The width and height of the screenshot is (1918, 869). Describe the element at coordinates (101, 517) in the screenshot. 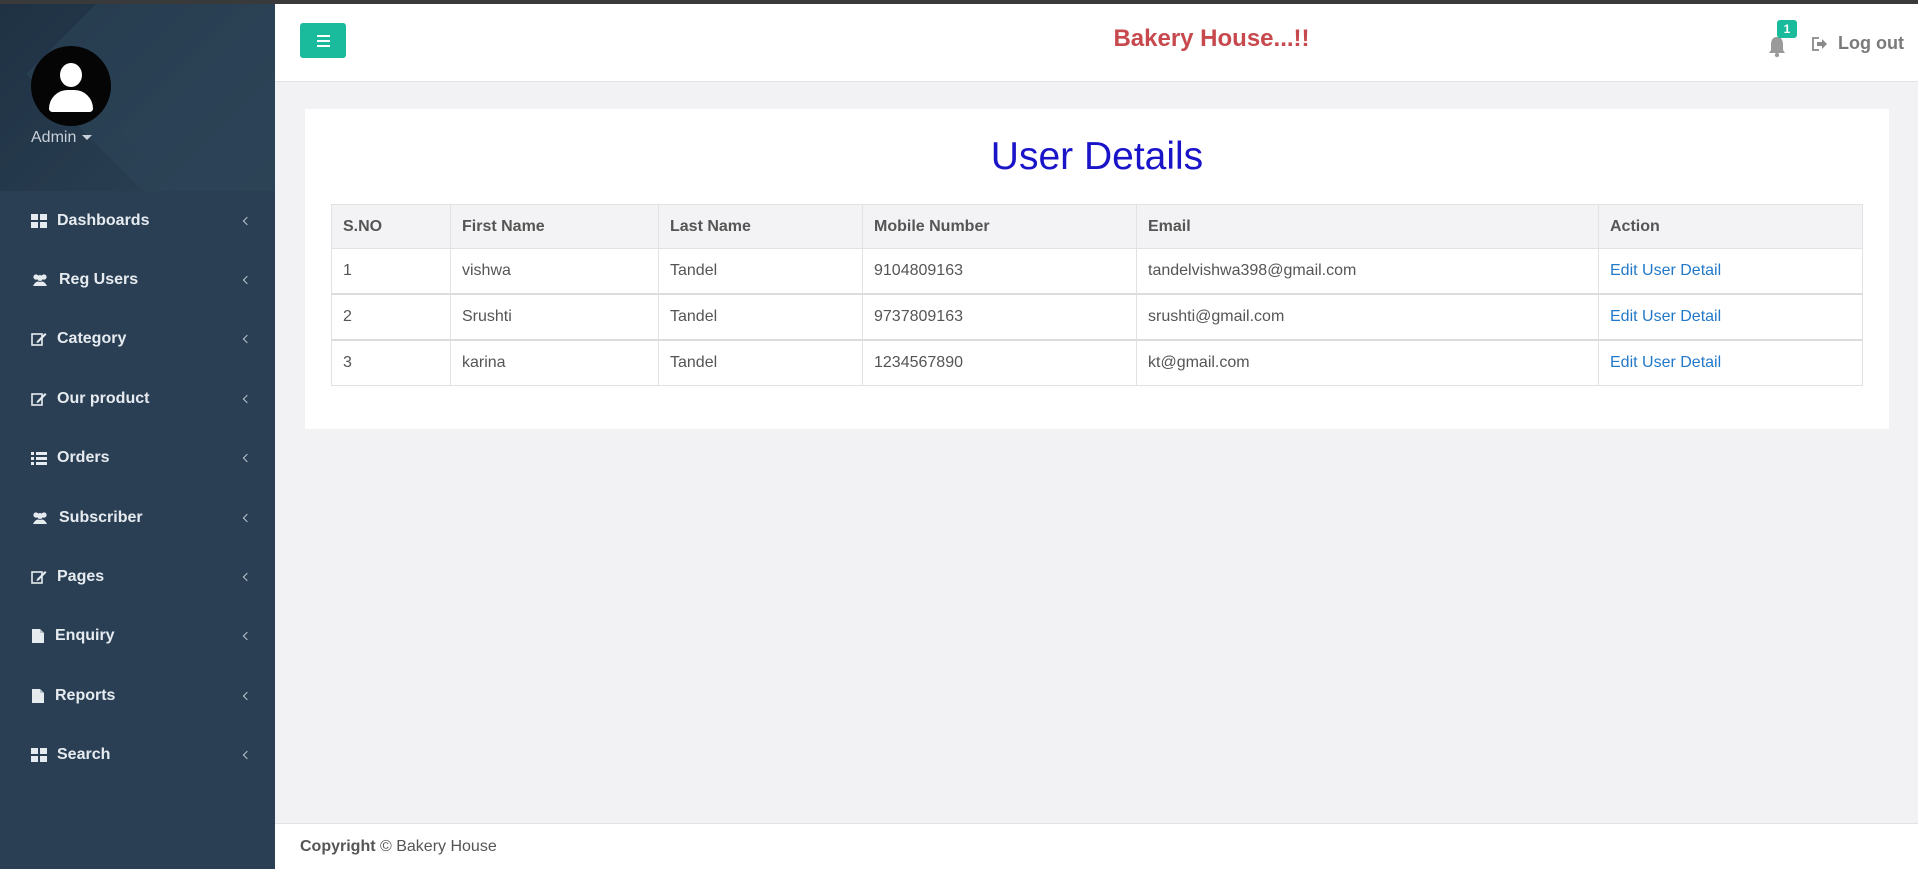

I see `sidebar-item-label: Subscriber` at that location.